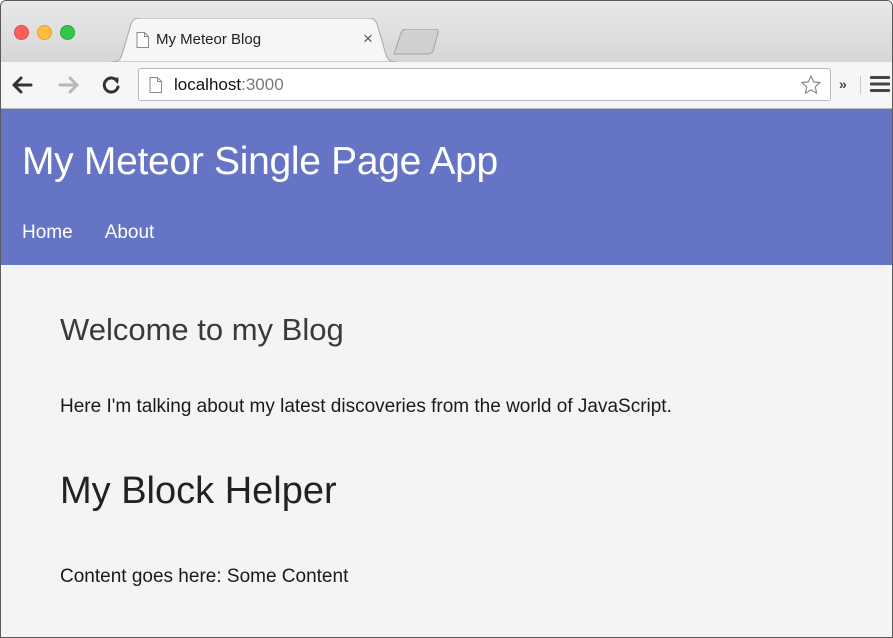 This screenshot has height=638, width=893. Describe the element at coordinates (155, 87) in the screenshot. I see `page-icon` at that location.